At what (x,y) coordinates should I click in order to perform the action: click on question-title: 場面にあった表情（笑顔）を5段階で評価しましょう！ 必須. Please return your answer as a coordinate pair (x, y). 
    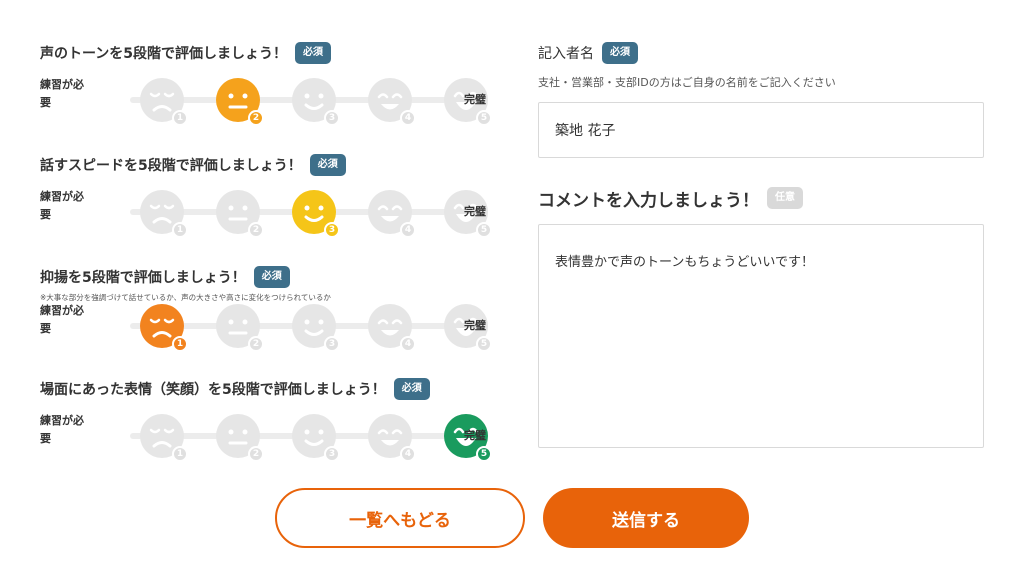
    Looking at the image, I should click on (270, 389).